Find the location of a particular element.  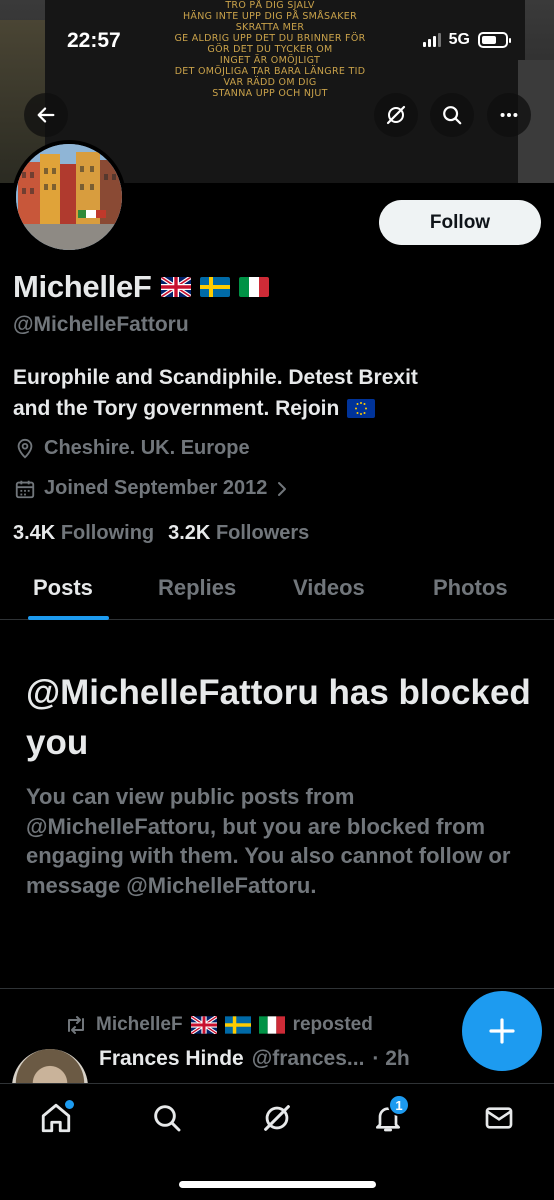

network-type: 5G is located at coordinates (459, 39).